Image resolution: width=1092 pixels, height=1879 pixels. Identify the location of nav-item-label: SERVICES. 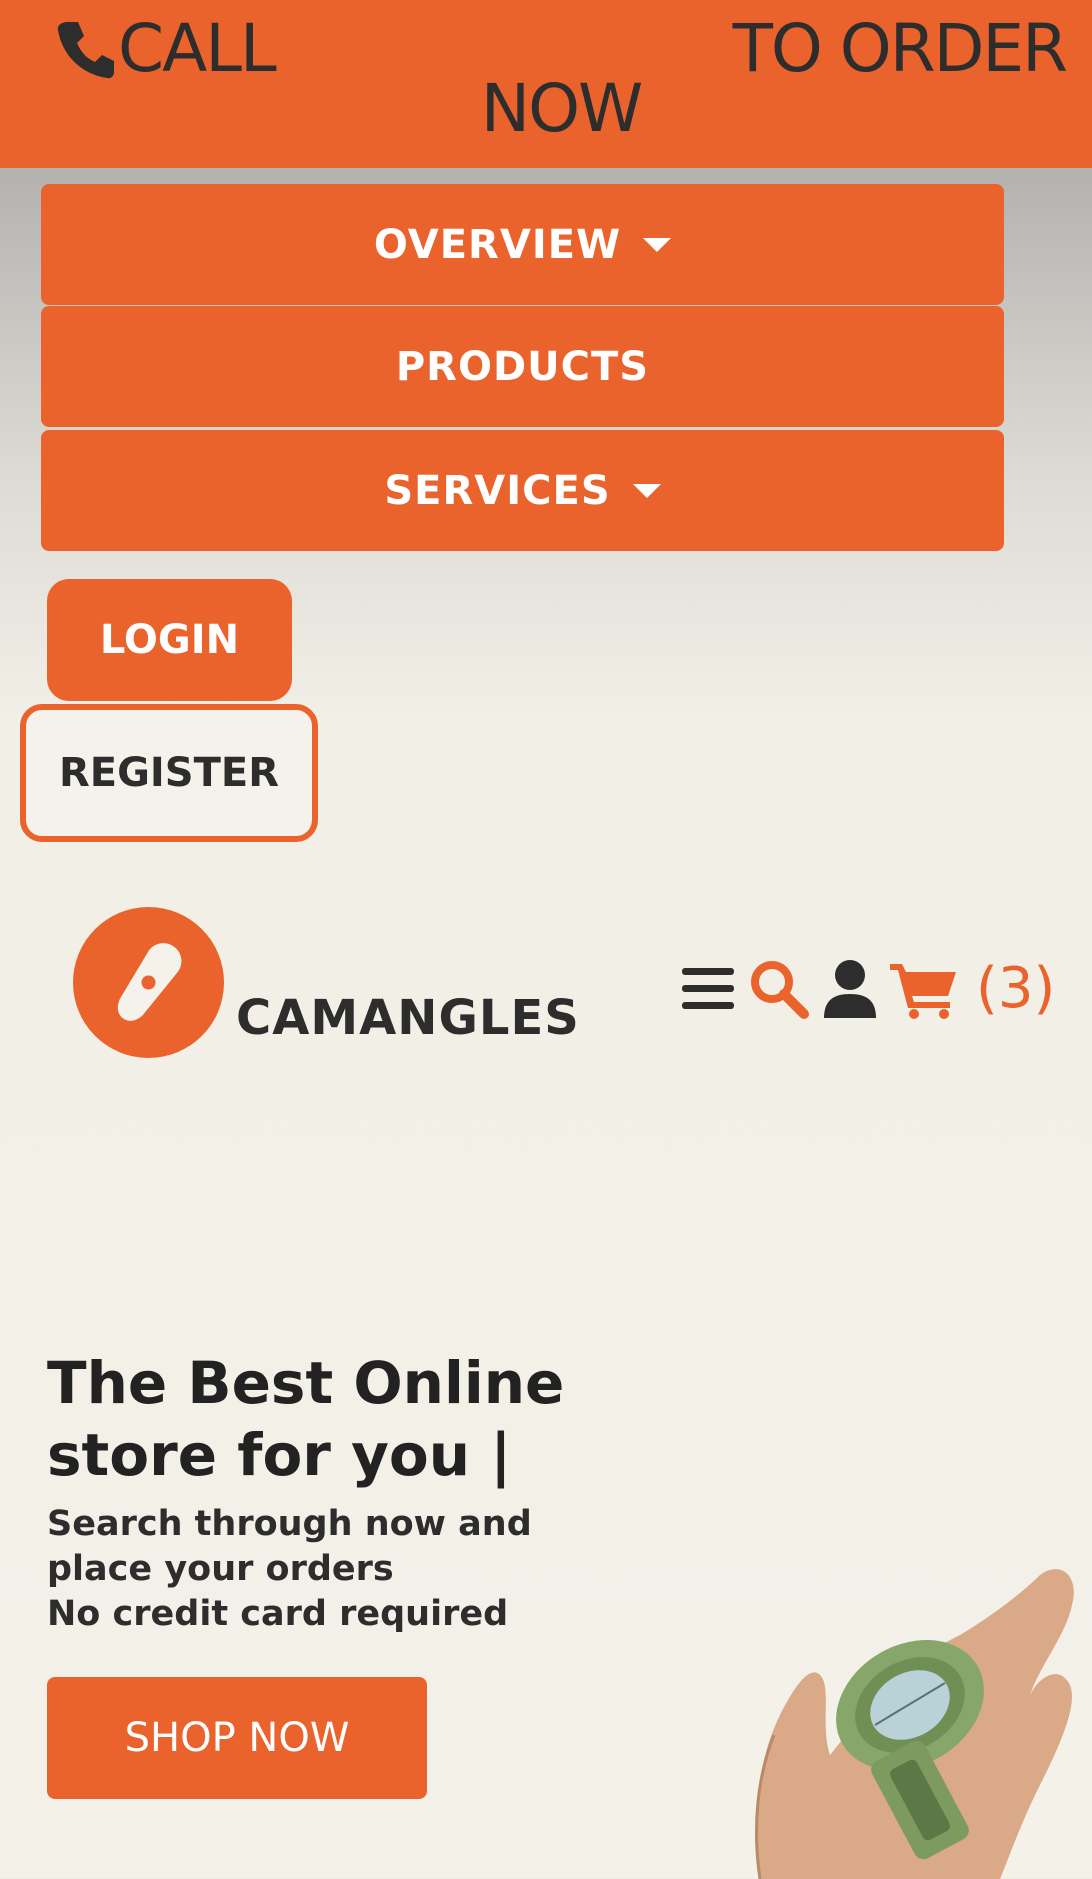
(497, 490).